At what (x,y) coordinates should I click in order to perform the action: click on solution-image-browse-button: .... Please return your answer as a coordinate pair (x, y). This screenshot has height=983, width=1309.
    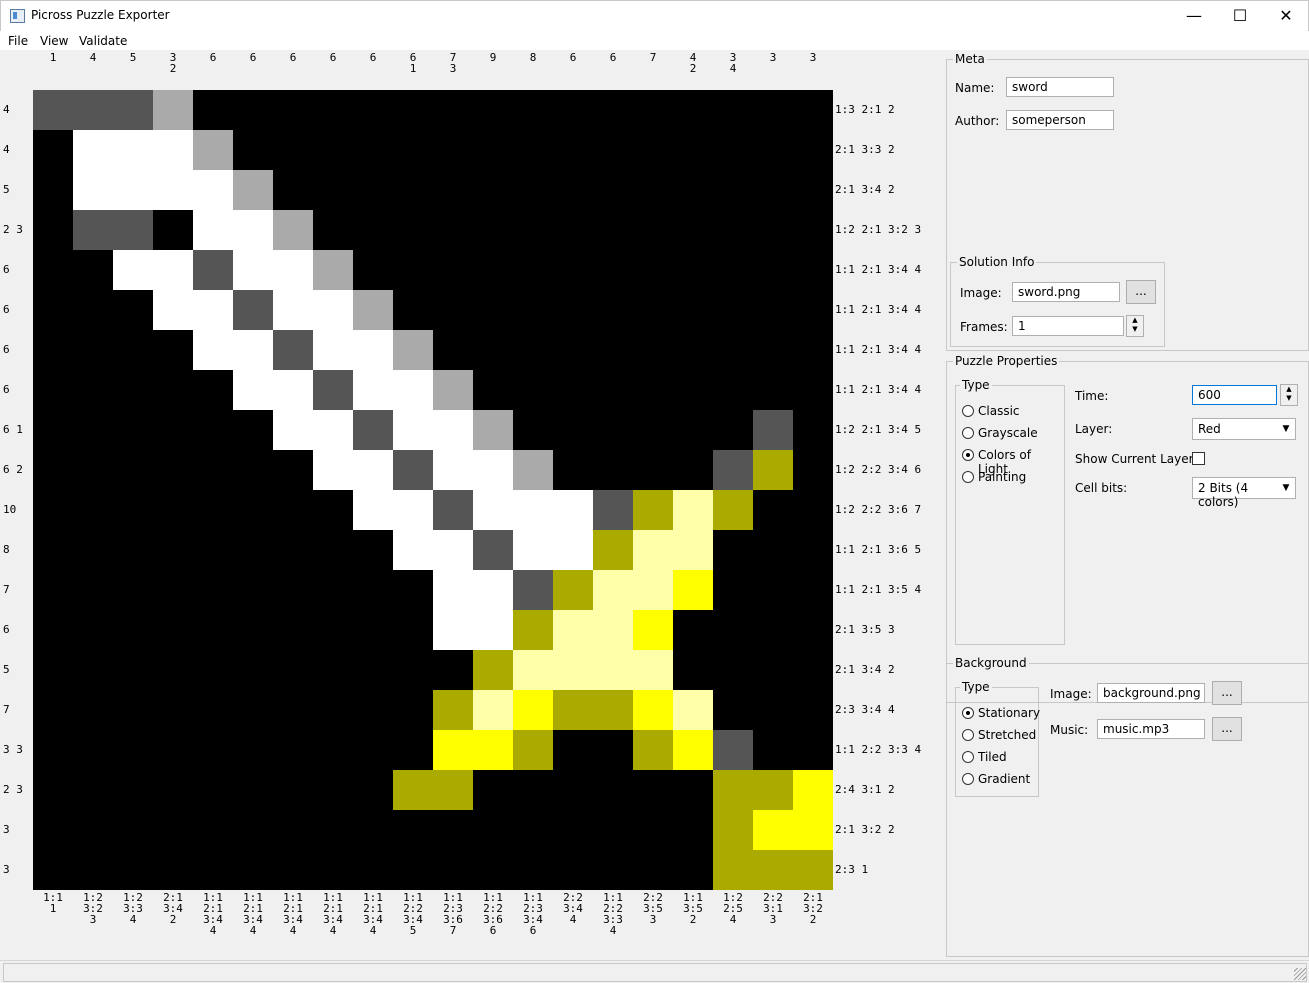
    Looking at the image, I should click on (1141, 292).